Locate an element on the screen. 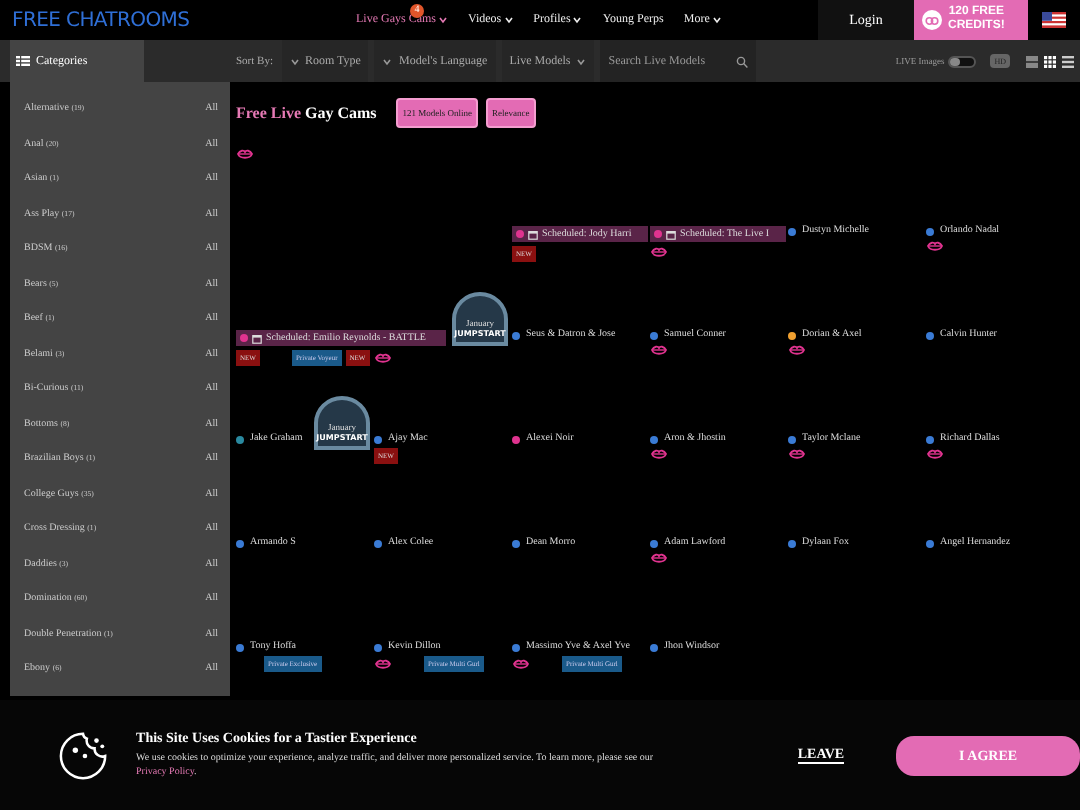 The height and width of the screenshot is (810, 1080). flag-icon is located at coordinates (1054, 20).